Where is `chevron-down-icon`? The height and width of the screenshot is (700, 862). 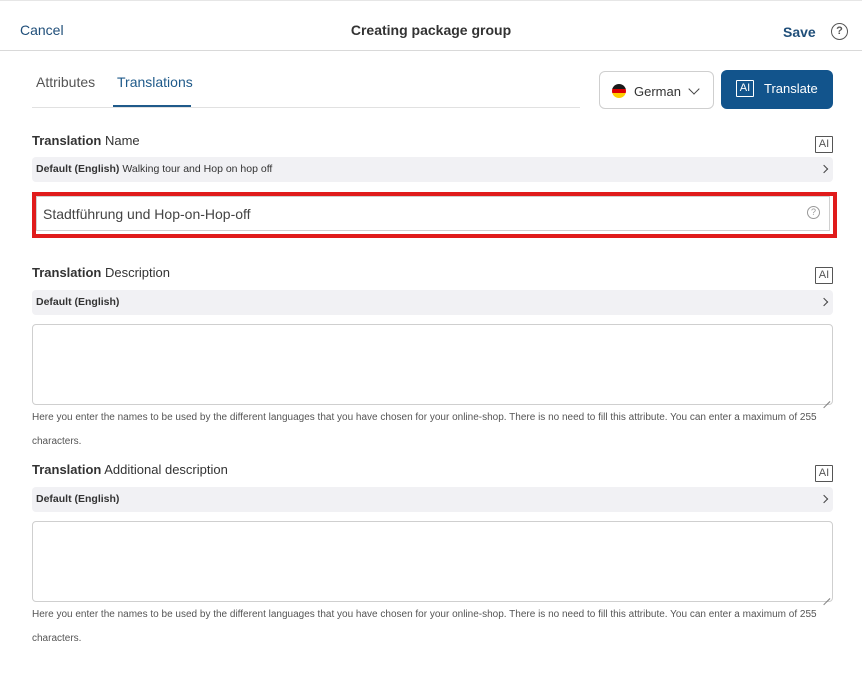
chevron-down-icon is located at coordinates (694, 89).